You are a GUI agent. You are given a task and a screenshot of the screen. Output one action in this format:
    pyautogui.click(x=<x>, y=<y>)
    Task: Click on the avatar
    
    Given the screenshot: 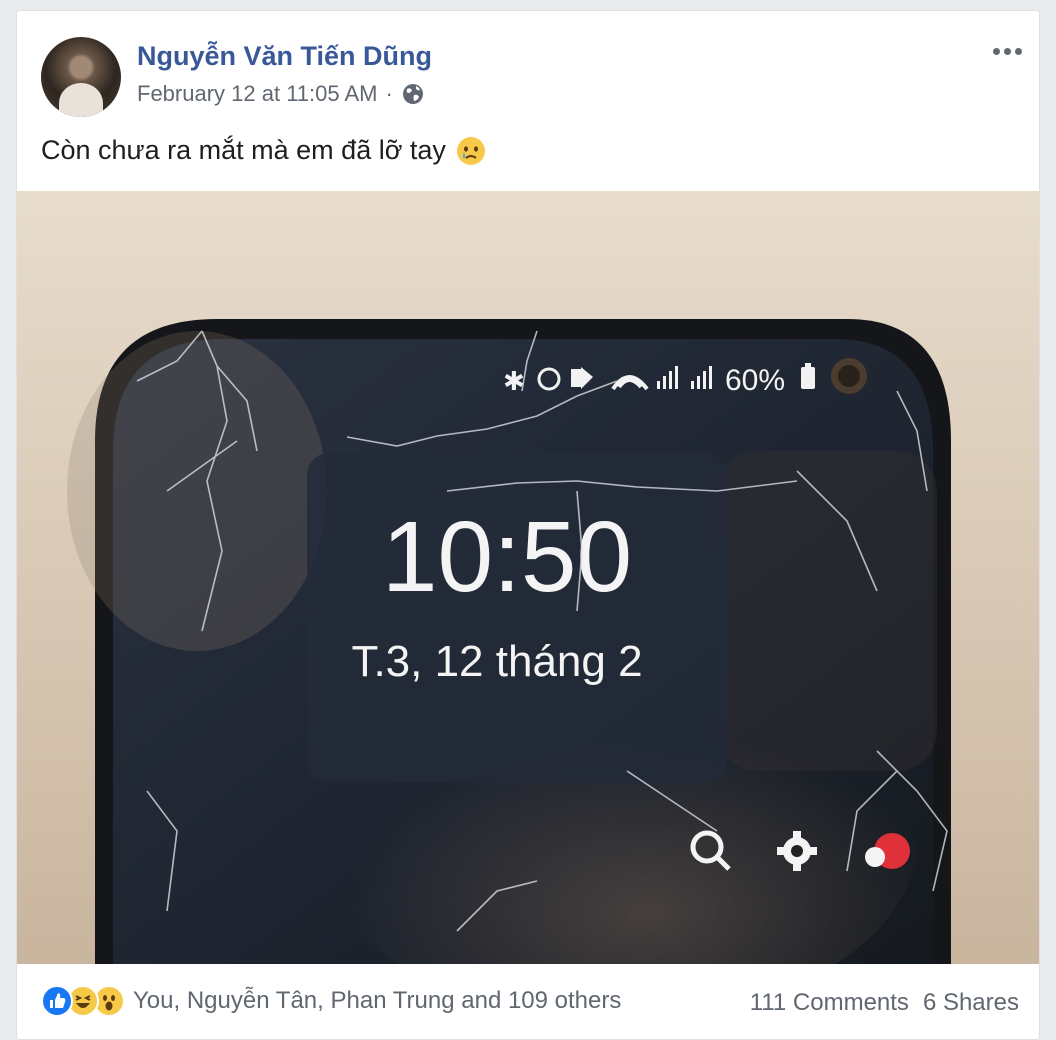 What is the action you would take?
    pyautogui.click(x=81, y=77)
    